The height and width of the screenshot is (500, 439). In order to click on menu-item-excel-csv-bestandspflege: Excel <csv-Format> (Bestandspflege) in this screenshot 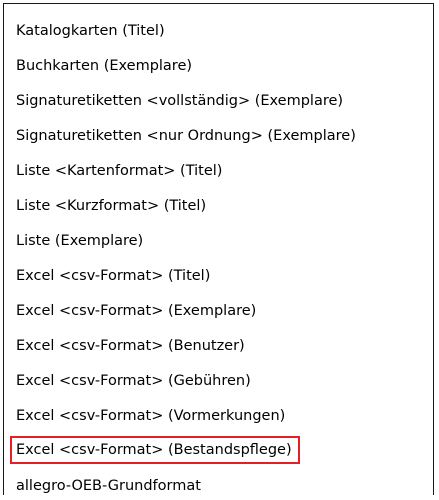, I will do `click(155, 450)`.